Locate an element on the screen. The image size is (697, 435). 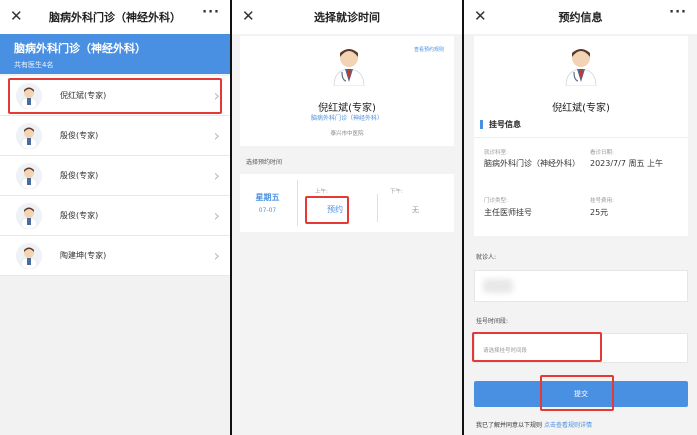
doctor-name: 陶建坤(专家) is located at coordinates (83, 255).